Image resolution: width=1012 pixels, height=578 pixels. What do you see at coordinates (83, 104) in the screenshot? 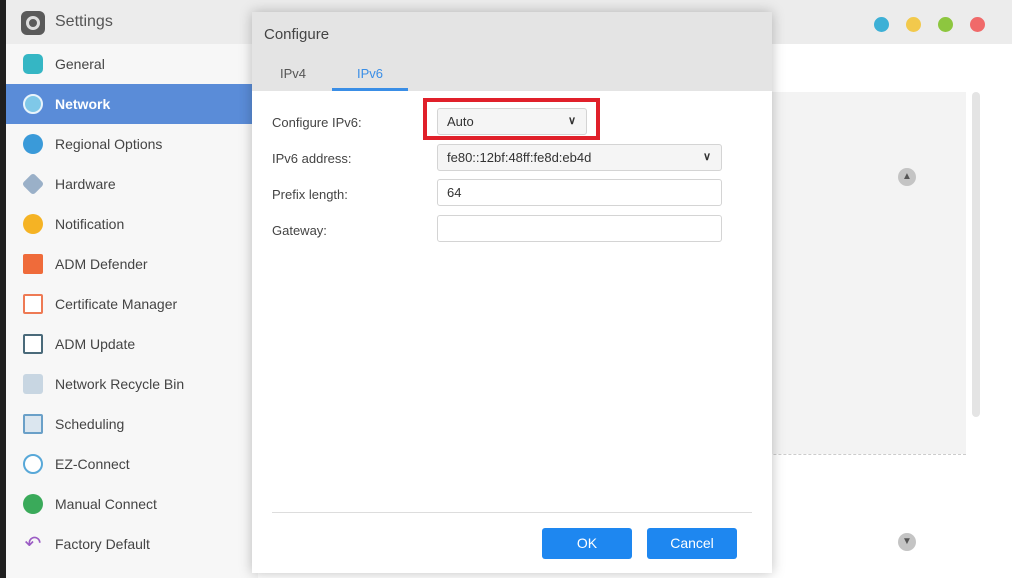
I see `sidebar-item-label: Network` at bounding box center [83, 104].